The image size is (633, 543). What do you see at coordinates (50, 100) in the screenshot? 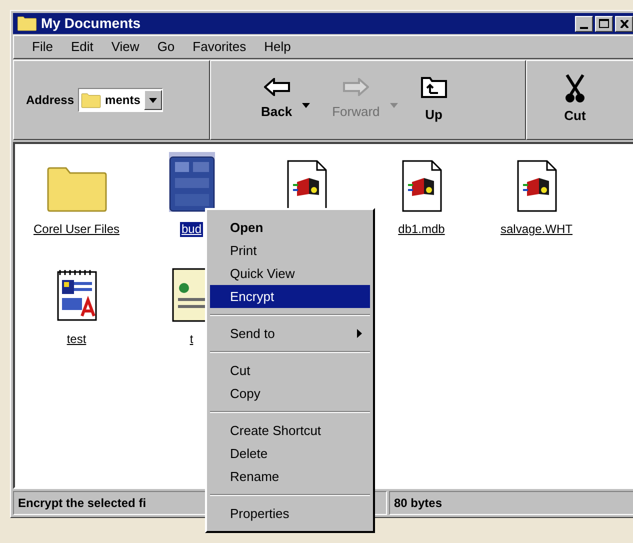
I see `address-label: Address` at bounding box center [50, 100].